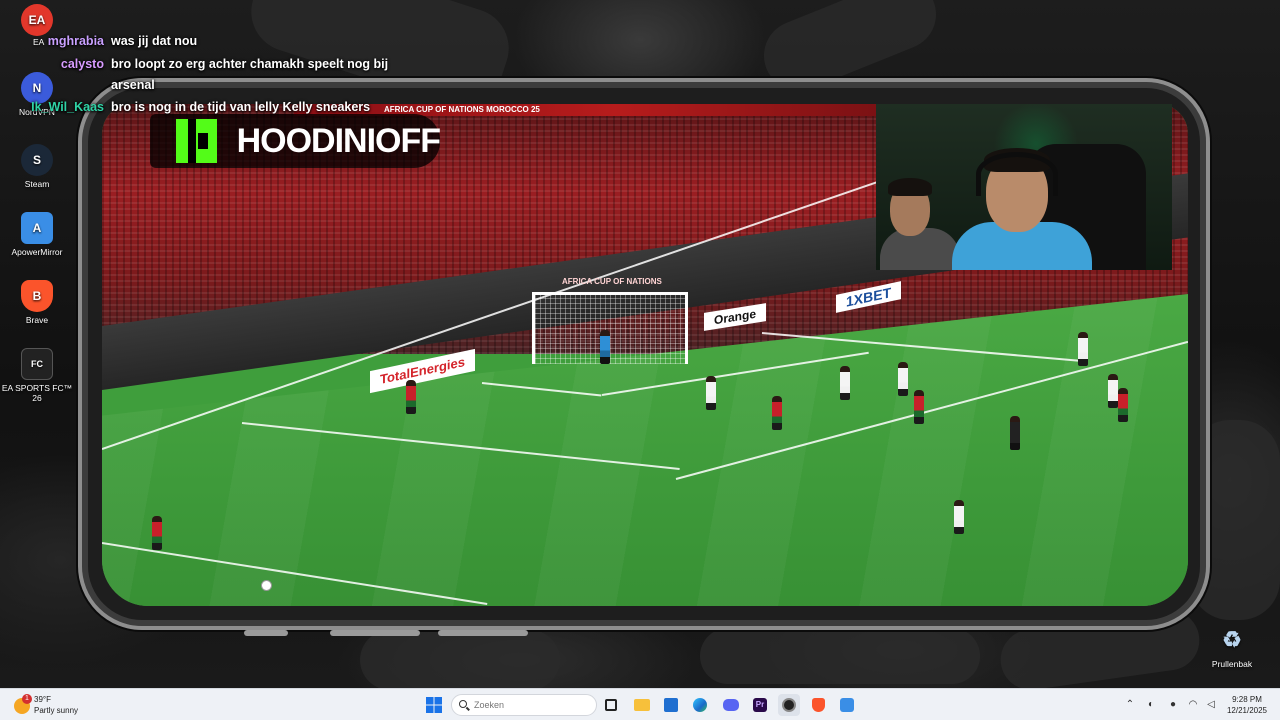 The image size is (1280, 720). Describe the element at coordinates (52, 41) in the screenshot. I see `chat-username: mghrabia` at that location.